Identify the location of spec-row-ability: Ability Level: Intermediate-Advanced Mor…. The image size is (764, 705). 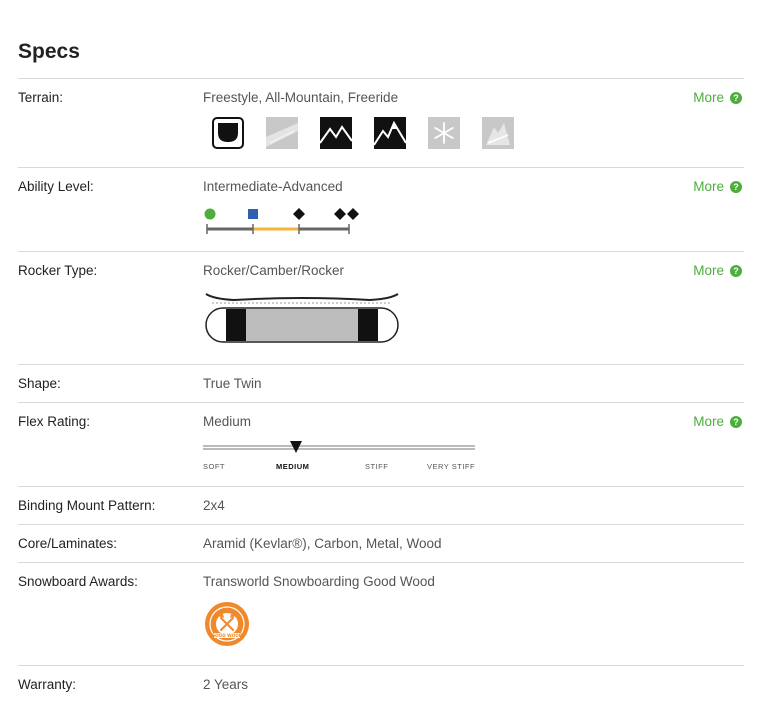
(381, 209).